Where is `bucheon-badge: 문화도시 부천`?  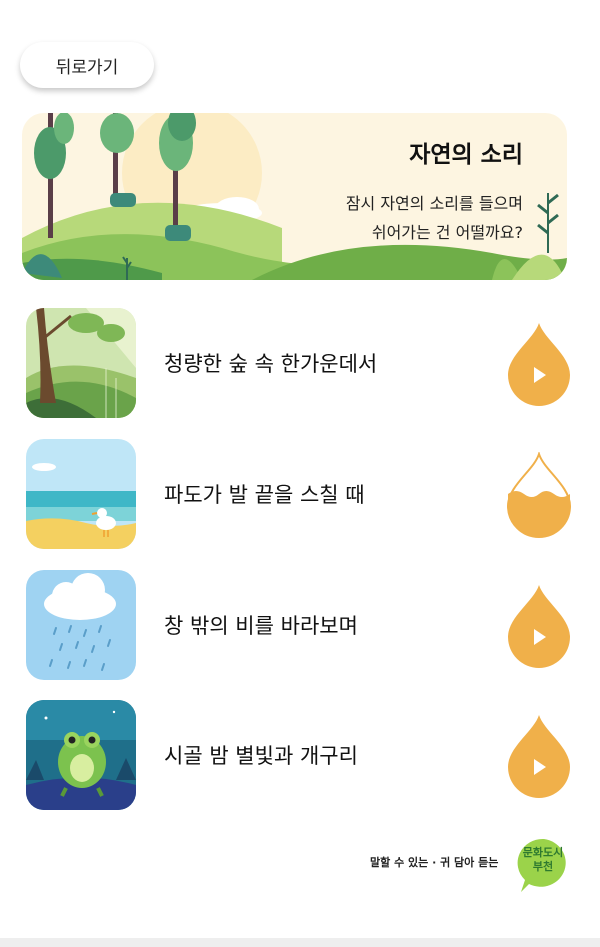 bucheon-badge: 문화도시 부천 is located at coordinates (544, 865).